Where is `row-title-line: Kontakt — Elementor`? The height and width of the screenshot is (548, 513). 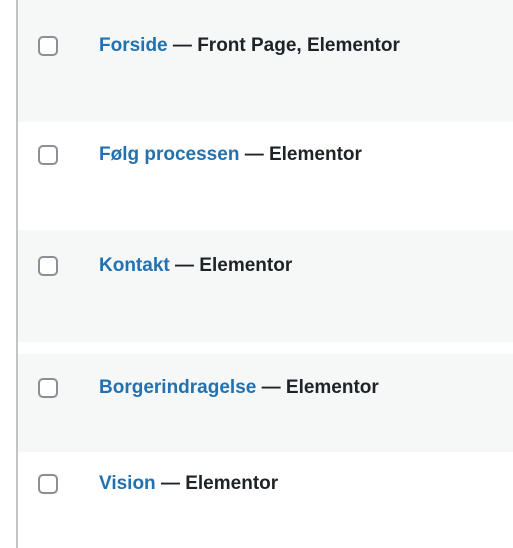 row-title-line: Kontakt — Elementor is located at coordinates (195, 266).